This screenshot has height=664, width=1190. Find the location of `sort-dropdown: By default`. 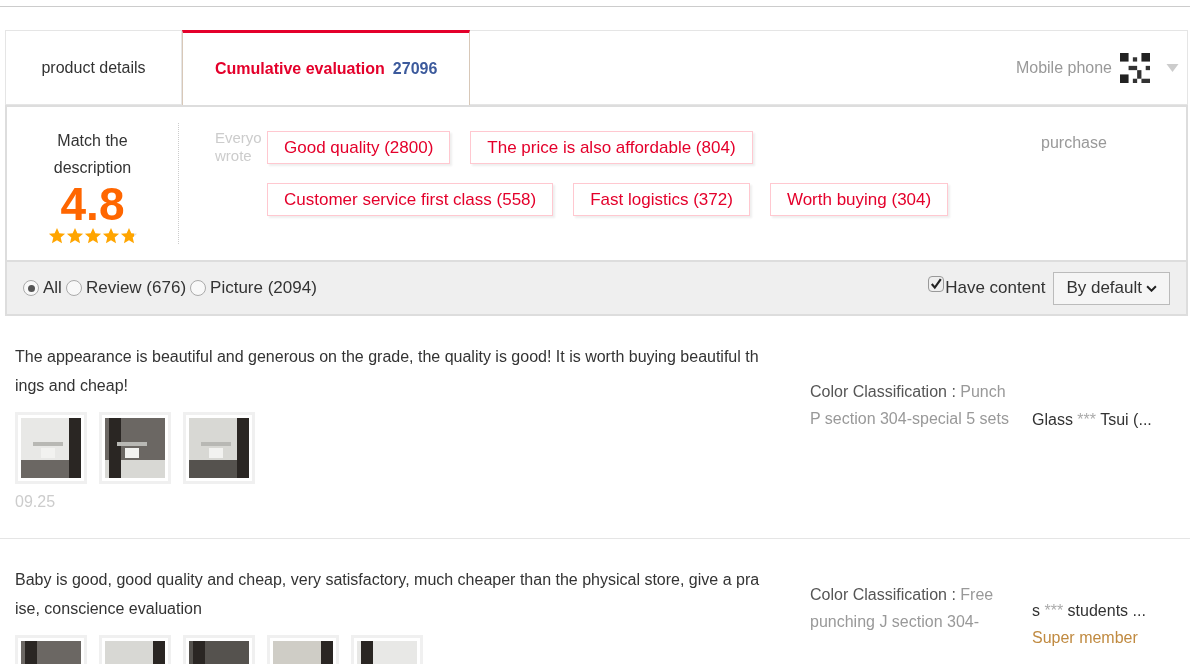

sort-dropdown: By default is located at coordinates (1111, 288).